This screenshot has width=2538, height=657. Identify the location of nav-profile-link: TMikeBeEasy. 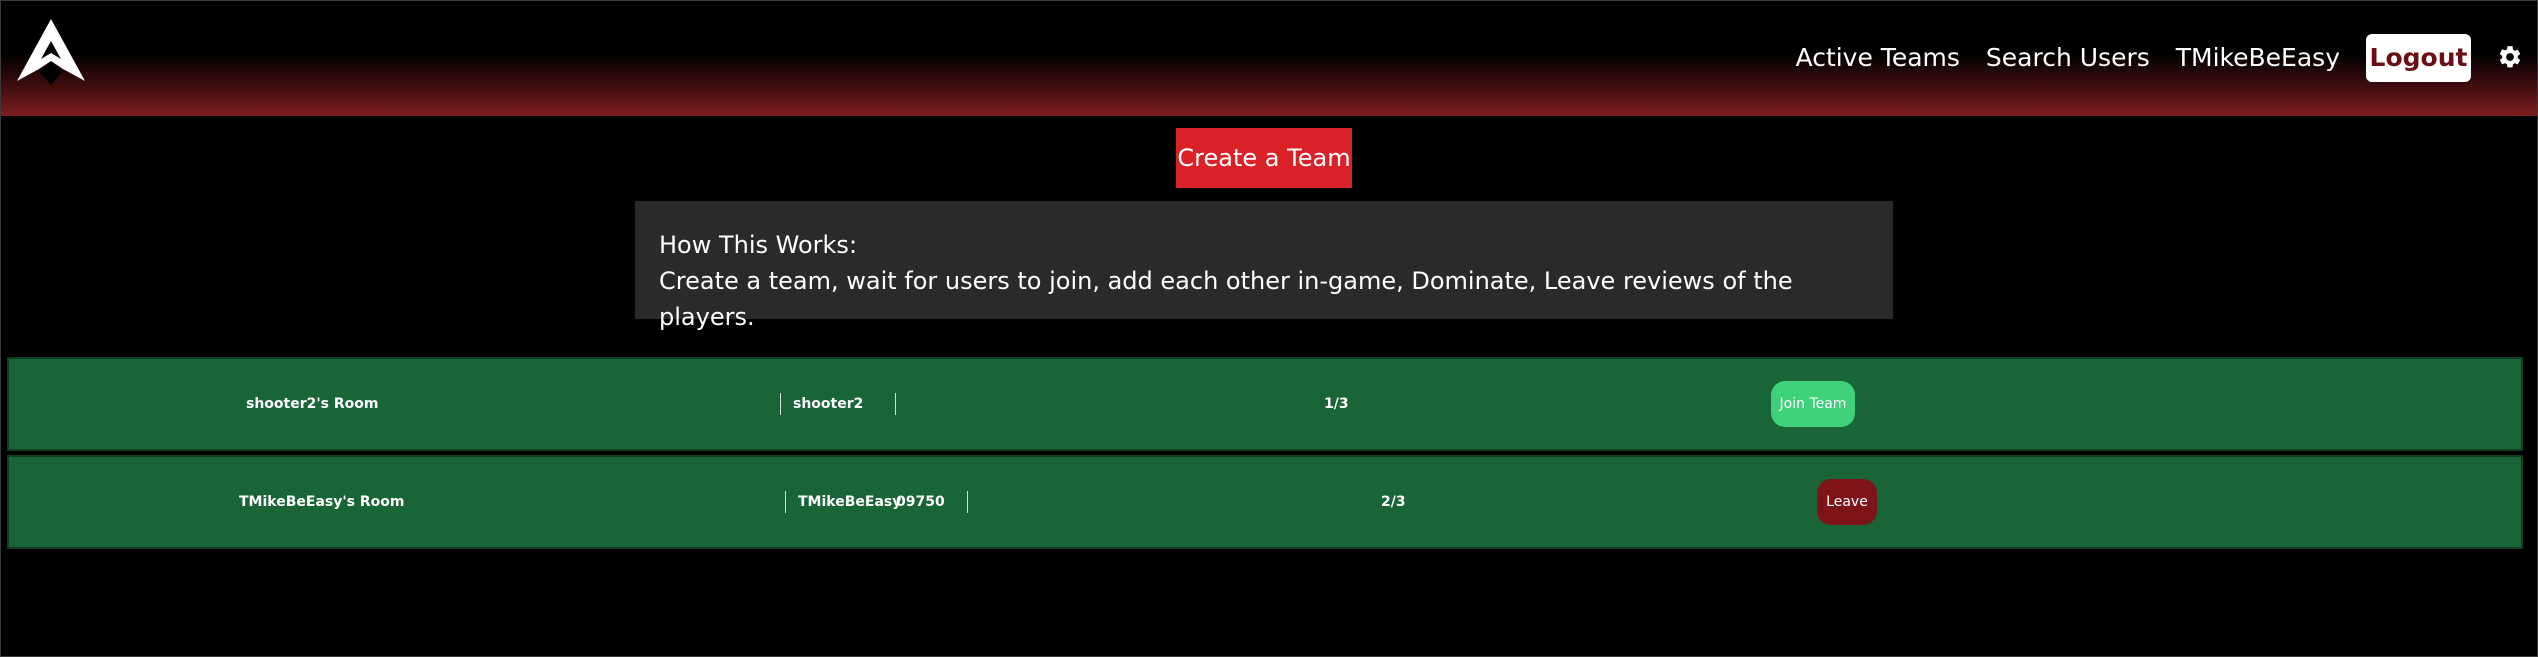
(2258, 57).